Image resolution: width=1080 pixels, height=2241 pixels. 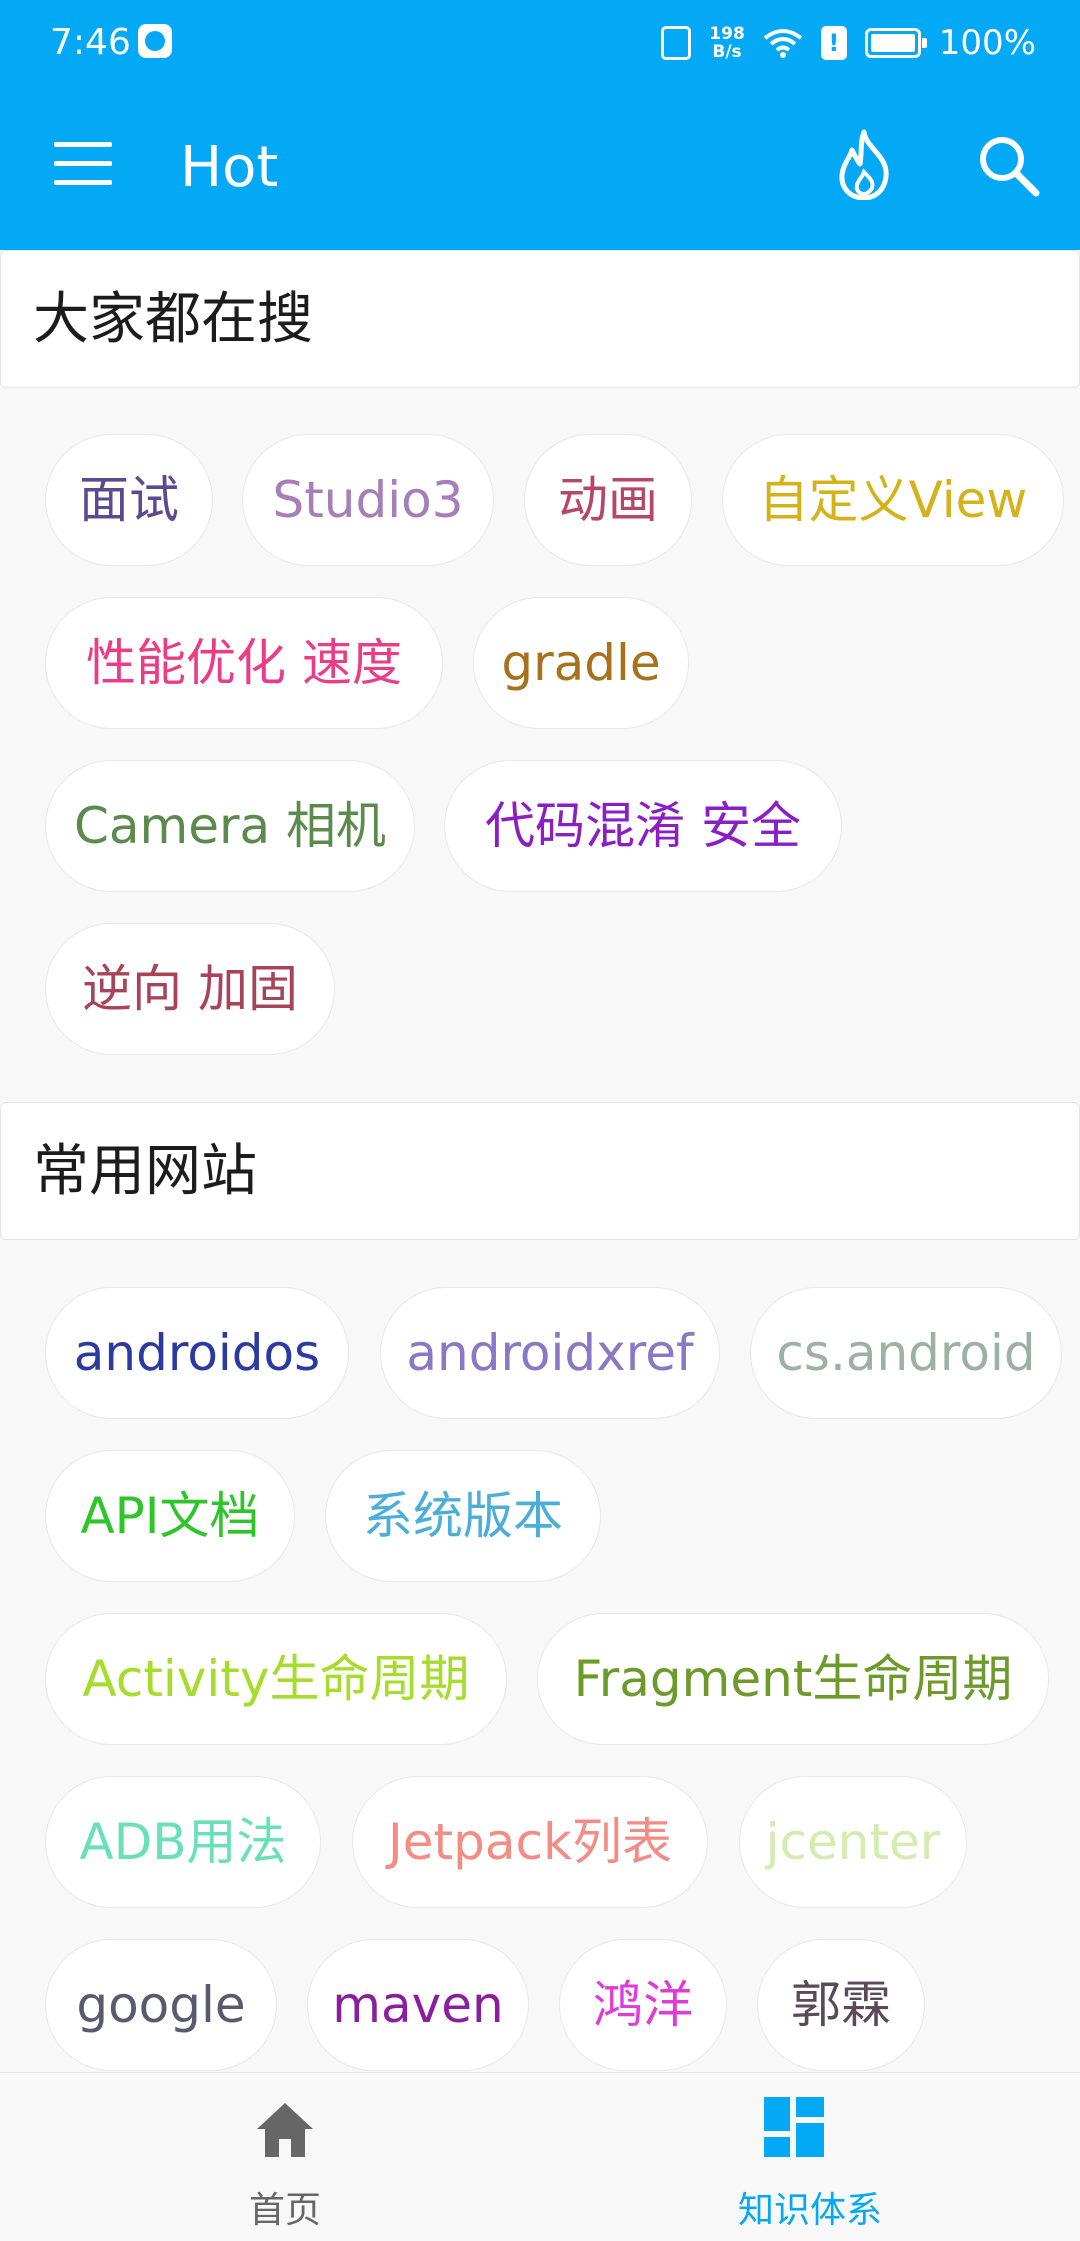 What do you see at coordinates (155, 41) in the screenshot?
I see `app-notification-icon` at bounding box center [155, 41].